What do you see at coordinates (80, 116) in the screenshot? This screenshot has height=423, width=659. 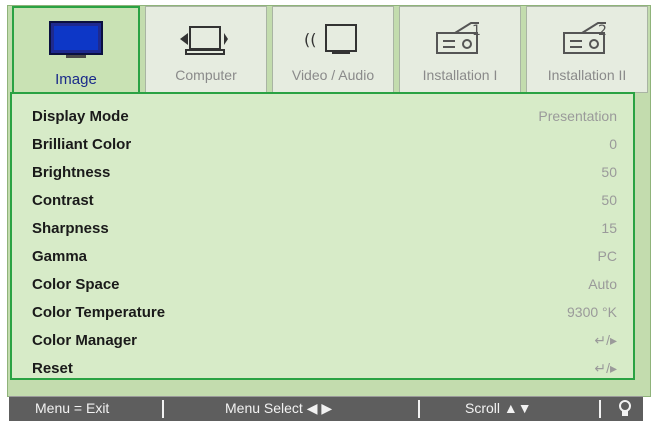 I see `menu-item-label: Display Mode` at bounding box center [80, 116].